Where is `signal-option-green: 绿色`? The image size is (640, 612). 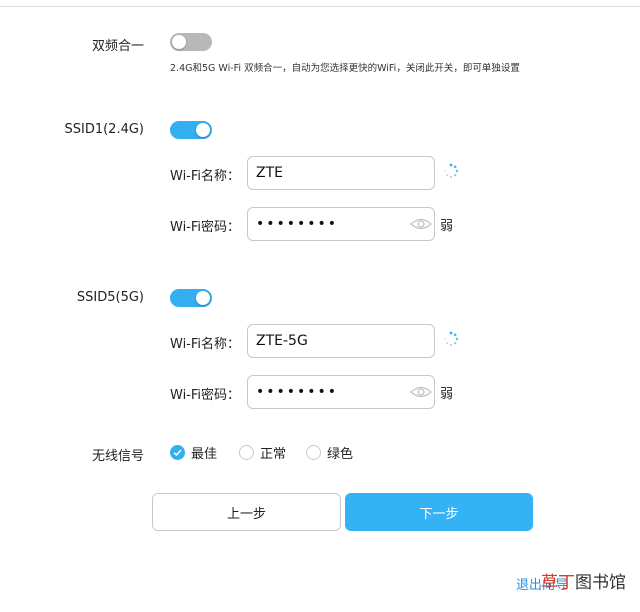
signal-option-green: 绿色 is located at coordinates (329, 452).